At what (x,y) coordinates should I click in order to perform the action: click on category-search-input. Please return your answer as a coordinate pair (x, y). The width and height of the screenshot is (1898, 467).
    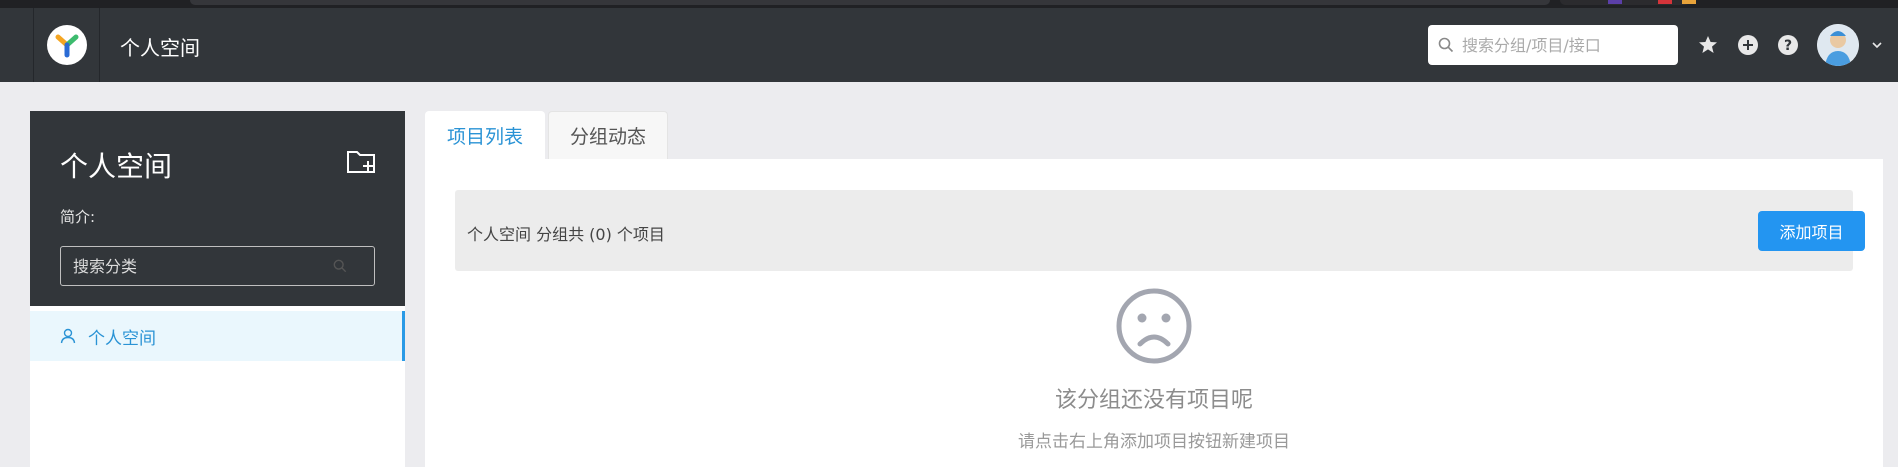
    Looking at the image, I should click on (203, 266).